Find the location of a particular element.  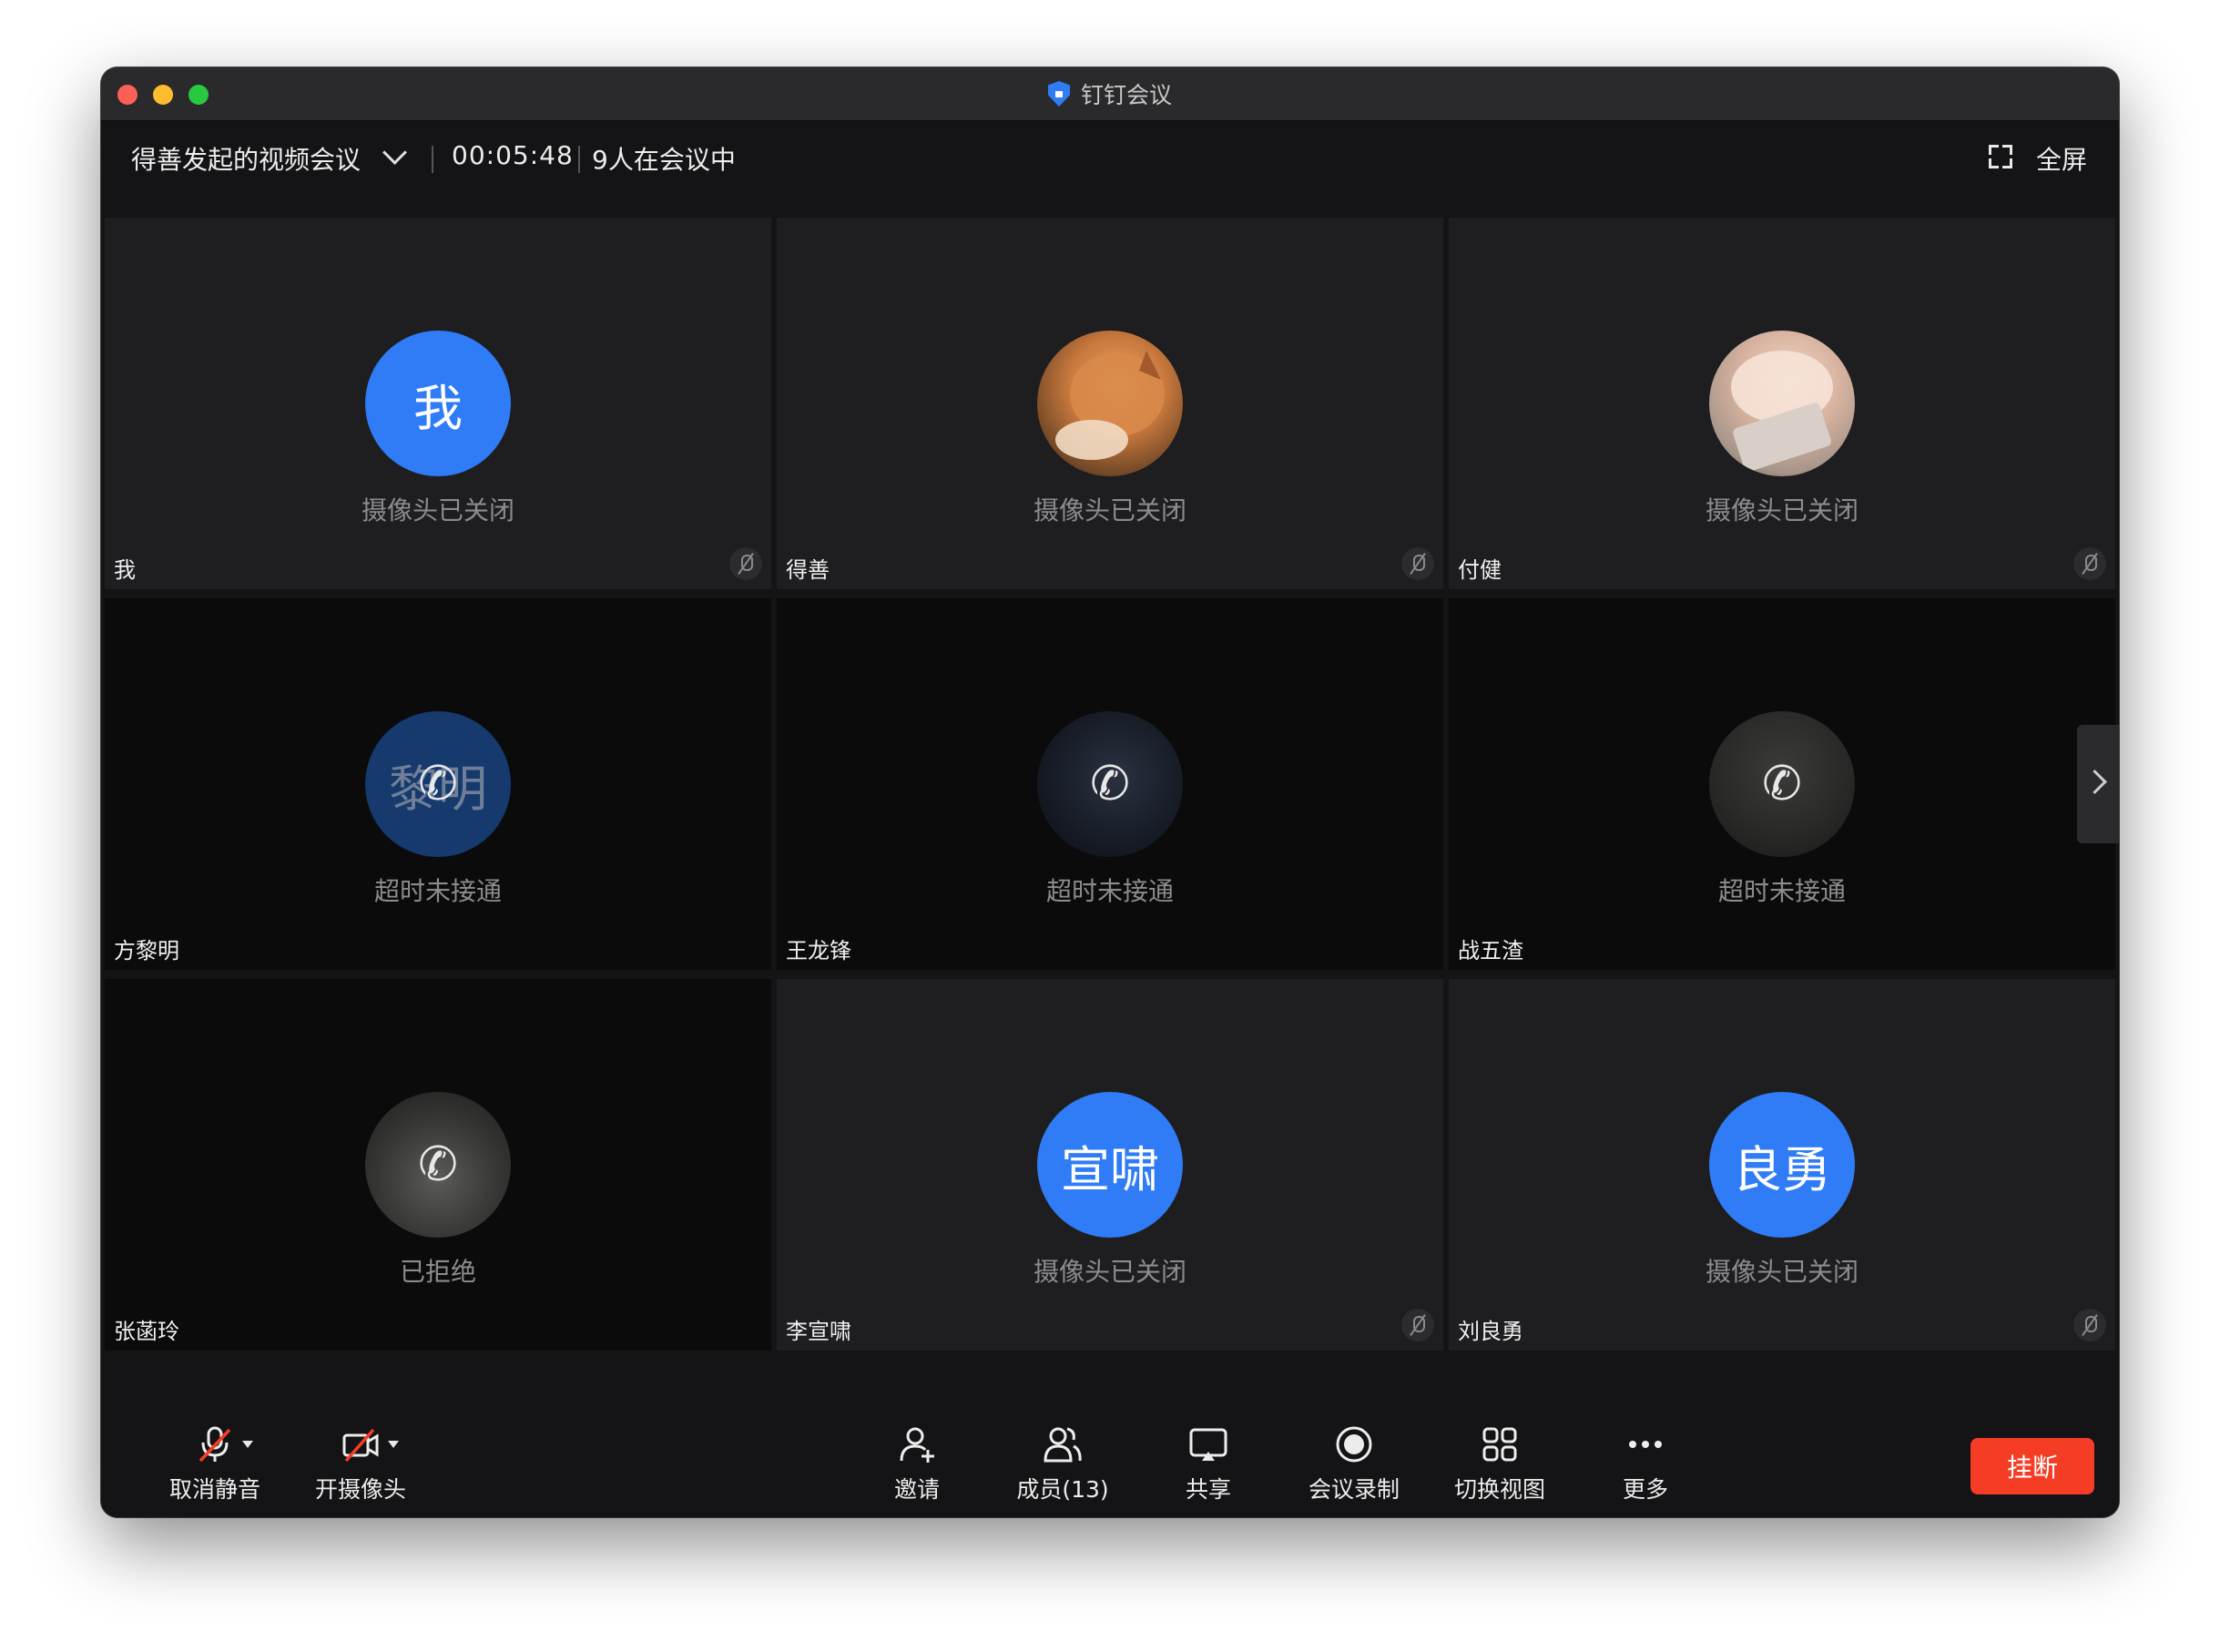

camera-label: 开摄像头 is located at coordinates (360, 1489).